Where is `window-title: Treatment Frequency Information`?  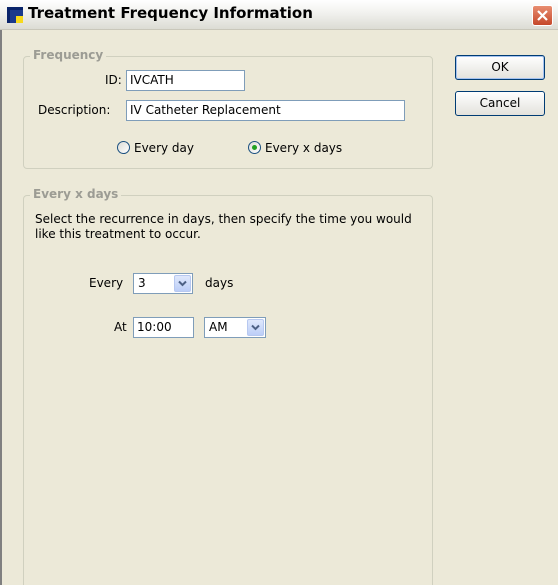 window-title: Treatment Frequency Information is located at coordinates (170, 13).